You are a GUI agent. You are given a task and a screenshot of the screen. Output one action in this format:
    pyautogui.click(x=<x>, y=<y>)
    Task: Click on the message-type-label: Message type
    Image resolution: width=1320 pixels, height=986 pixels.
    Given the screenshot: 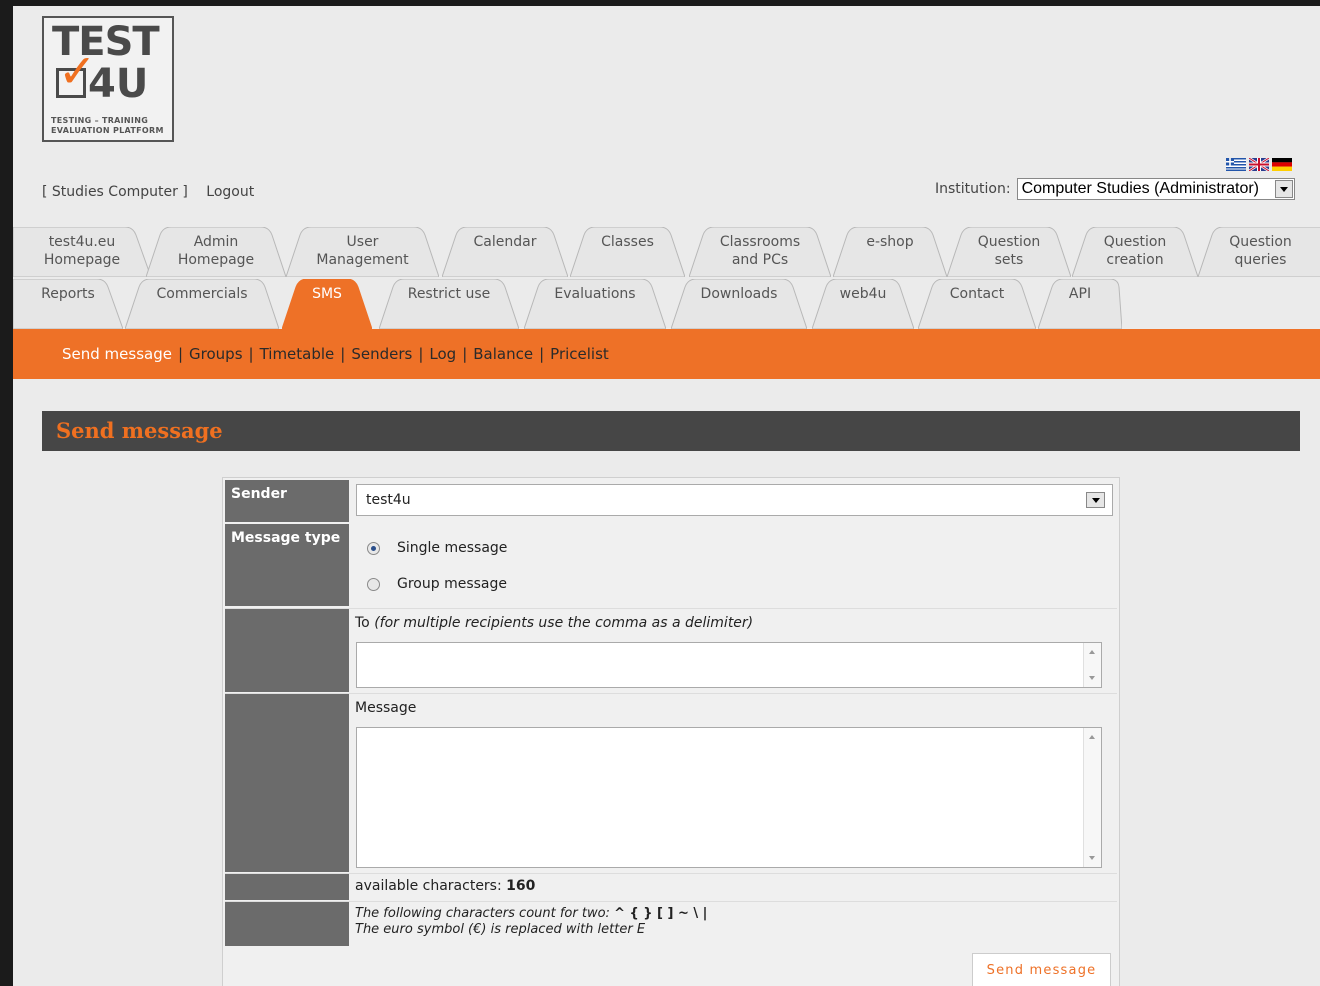 What is the action you would take?
    pyautogui.click(x=287, y=565)
    